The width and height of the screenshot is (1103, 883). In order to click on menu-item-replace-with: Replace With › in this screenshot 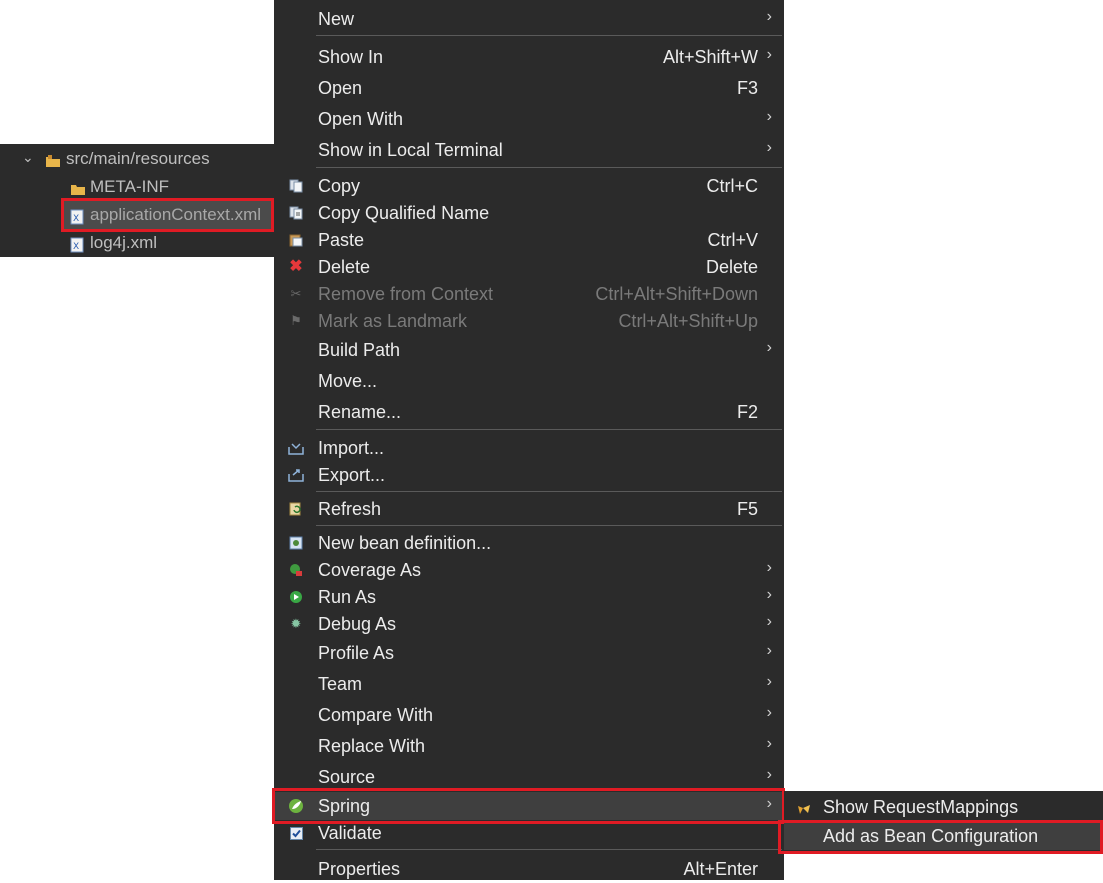, I will do `click(529, 746)`.